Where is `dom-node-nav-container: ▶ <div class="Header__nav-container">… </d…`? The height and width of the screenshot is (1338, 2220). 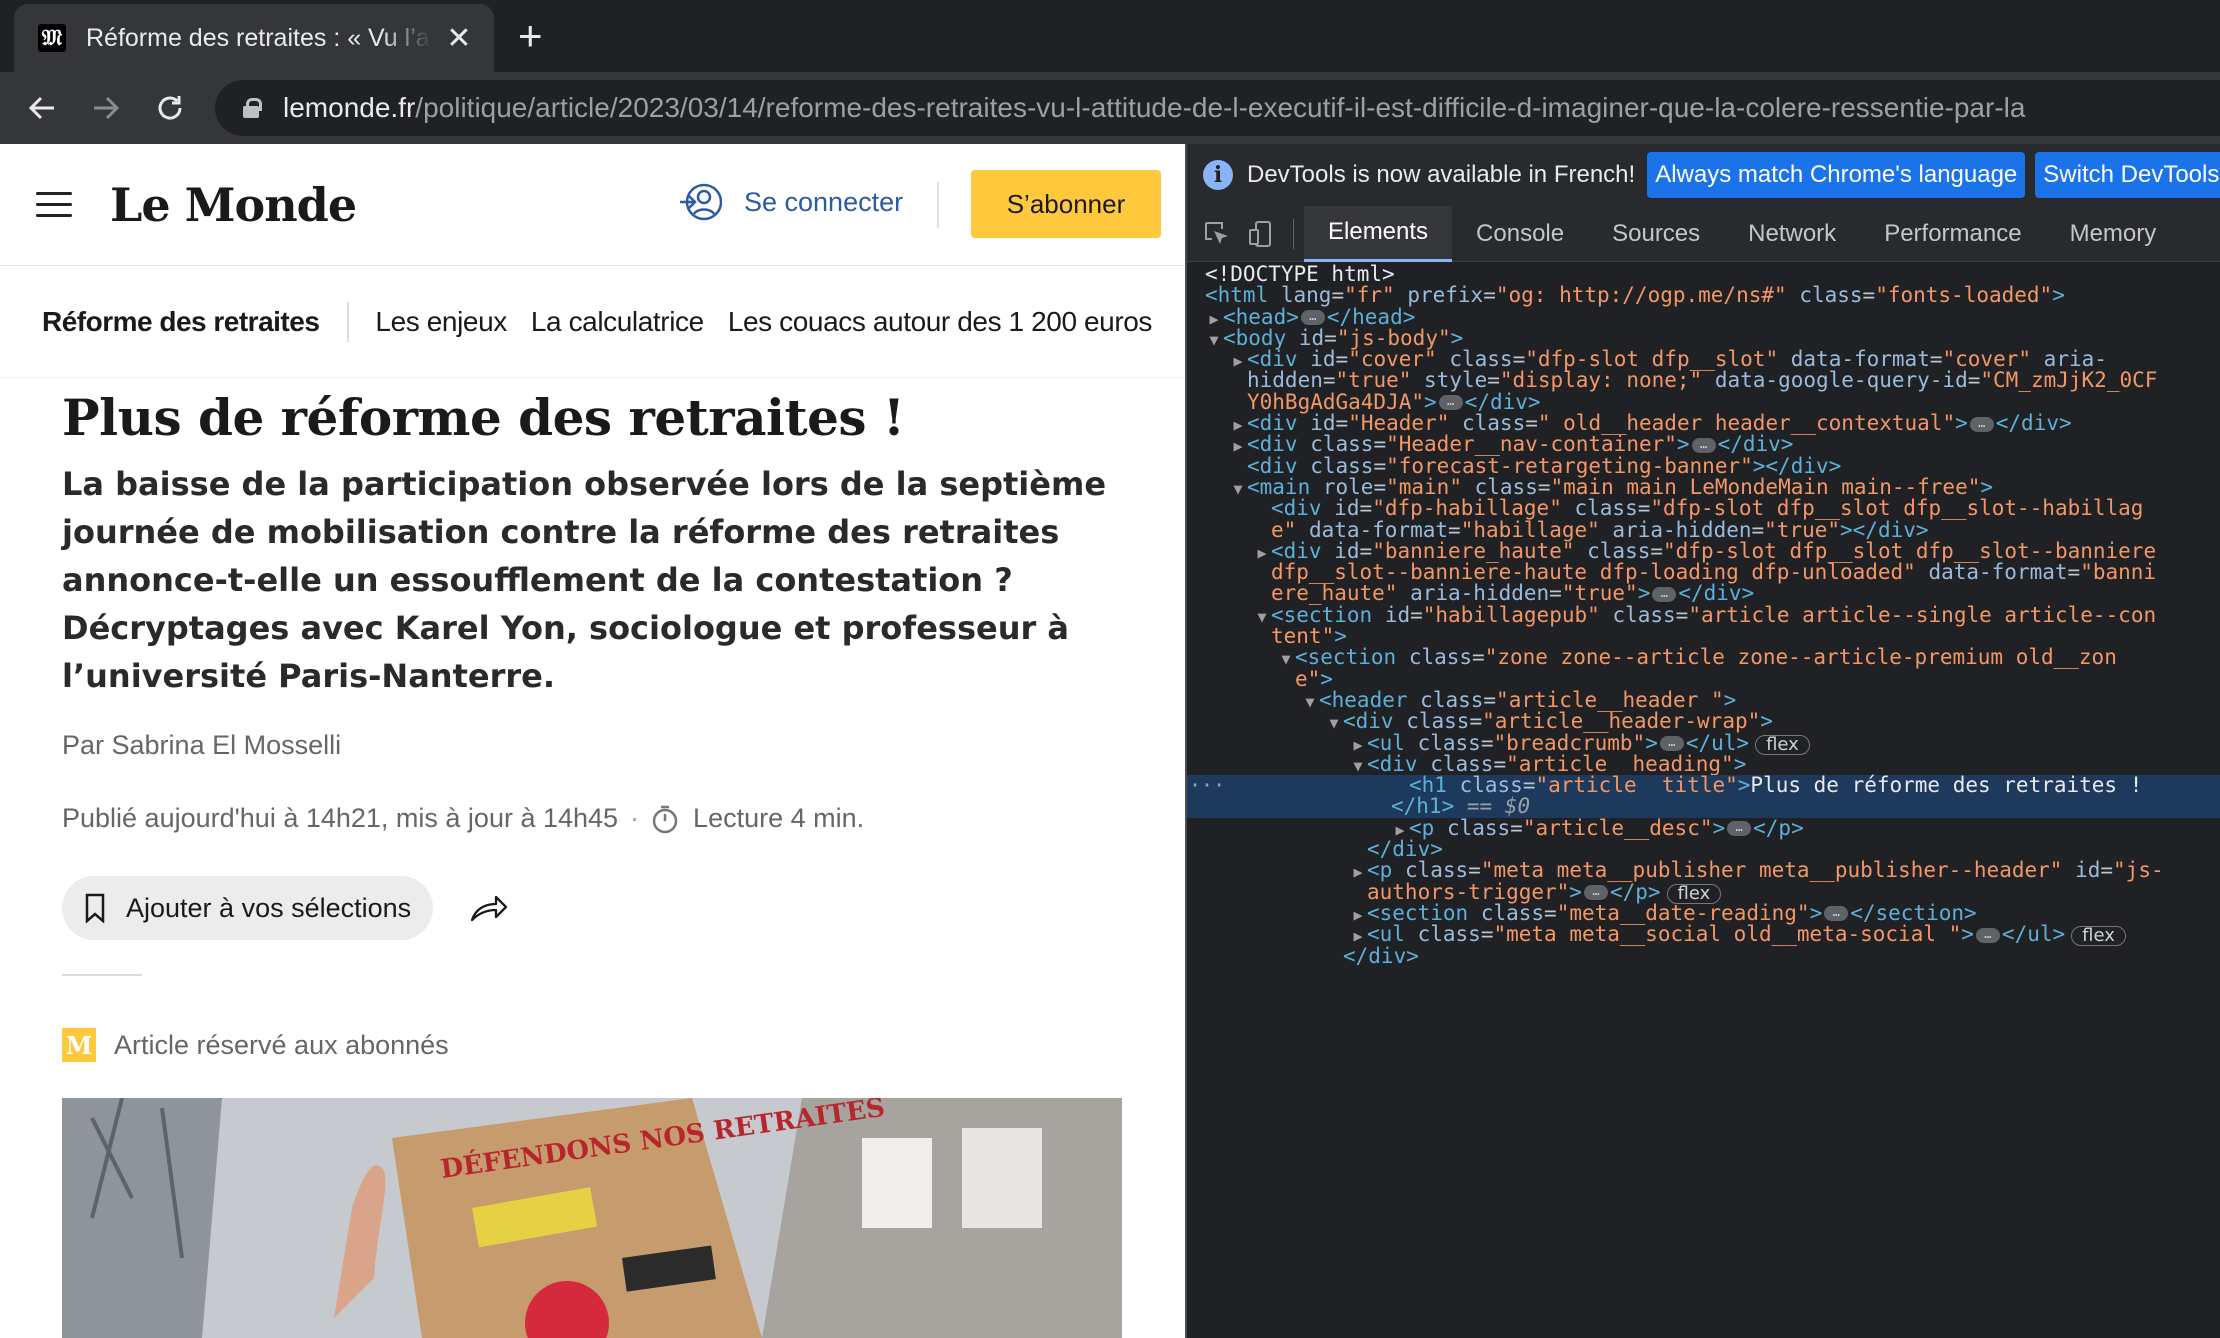 dom-node-nav-container: ▶ <div class="Header__nav-container">… </d… is located at coordinates (1703, 445).